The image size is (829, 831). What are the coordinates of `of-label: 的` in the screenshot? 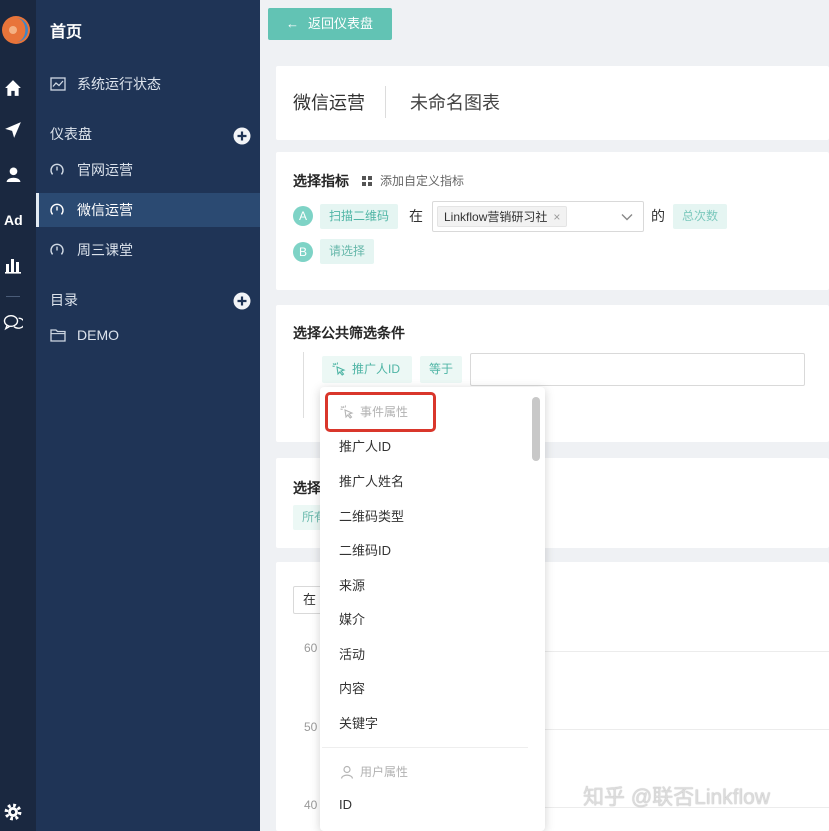 It's located at (658, 216).